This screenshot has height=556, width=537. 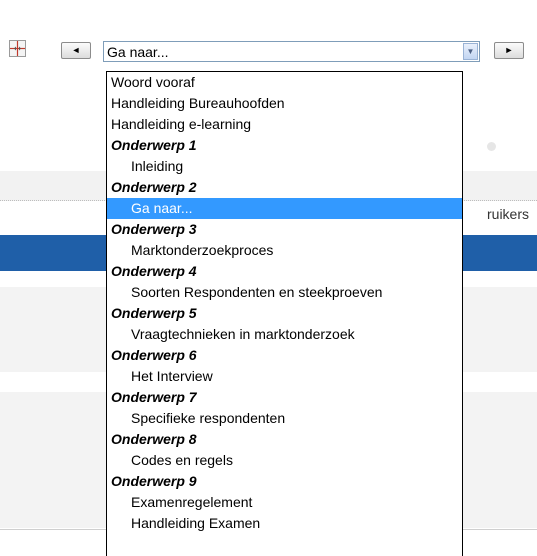 I want to click on dropdown-option: Handleiding Examen, so click(x=284, y=523).